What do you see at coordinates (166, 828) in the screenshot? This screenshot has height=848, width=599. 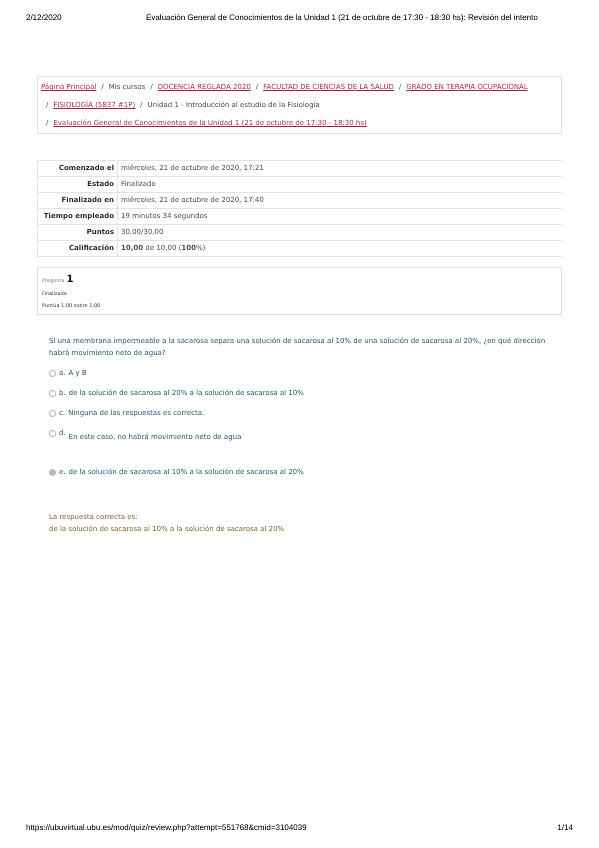 I see `page-url: https://ubuvirtual.ubu.es/mod/quiz/review.php?attempt=551768&cmid=3104039` at bounding box center [166, 828].